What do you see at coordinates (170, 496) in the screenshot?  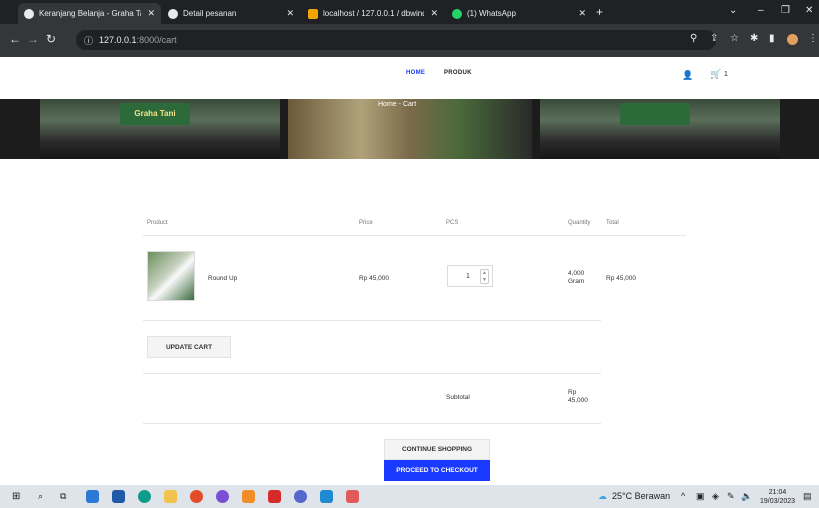 I see `file-explorer-icon` at bounding box center [170, 496].